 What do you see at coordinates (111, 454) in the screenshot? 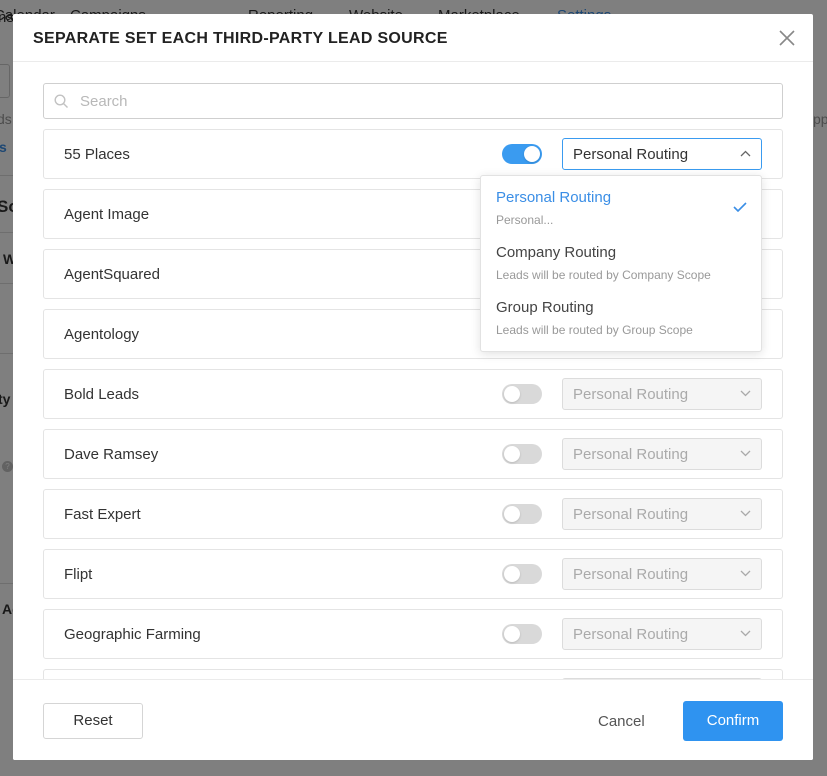
I see `lead-source-name: Dave Ramsey` at bounding box center [111, 454].